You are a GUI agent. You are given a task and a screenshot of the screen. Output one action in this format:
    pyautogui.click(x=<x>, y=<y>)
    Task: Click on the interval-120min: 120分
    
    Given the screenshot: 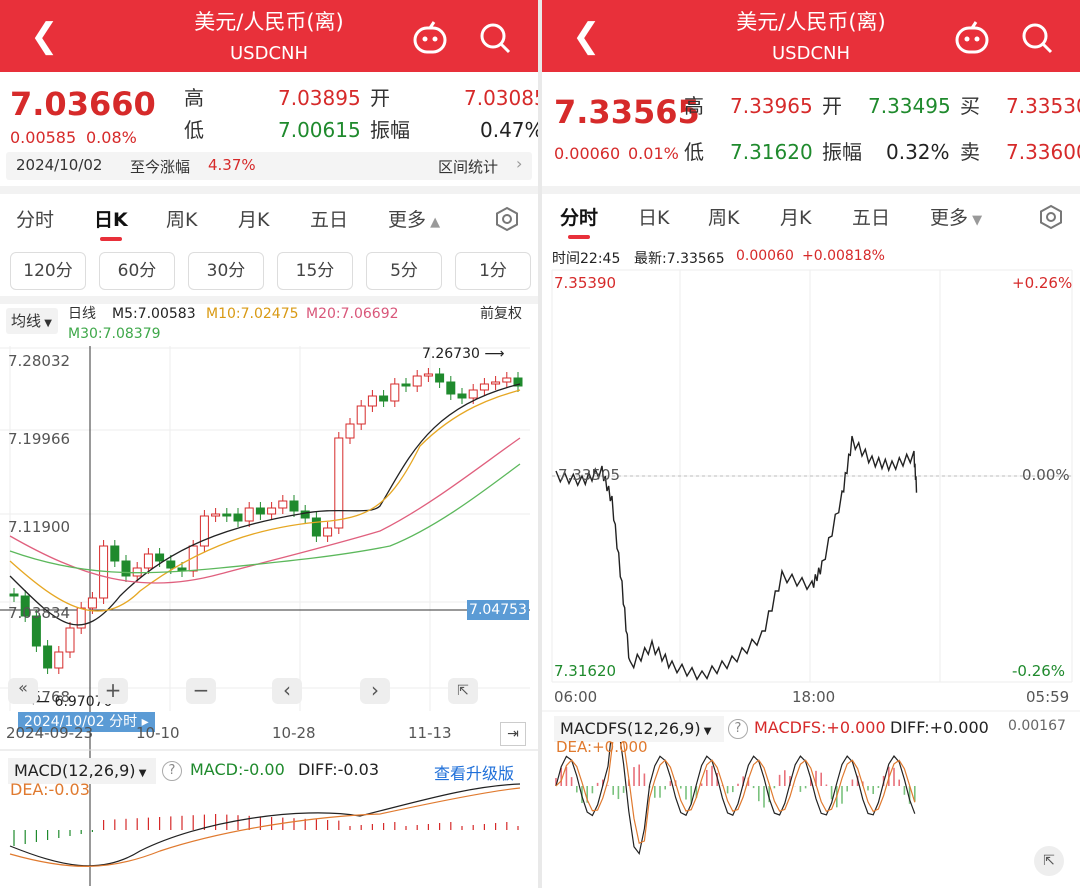 What is the action you would take?
    pyautogui.click(x=48, y=271)
    